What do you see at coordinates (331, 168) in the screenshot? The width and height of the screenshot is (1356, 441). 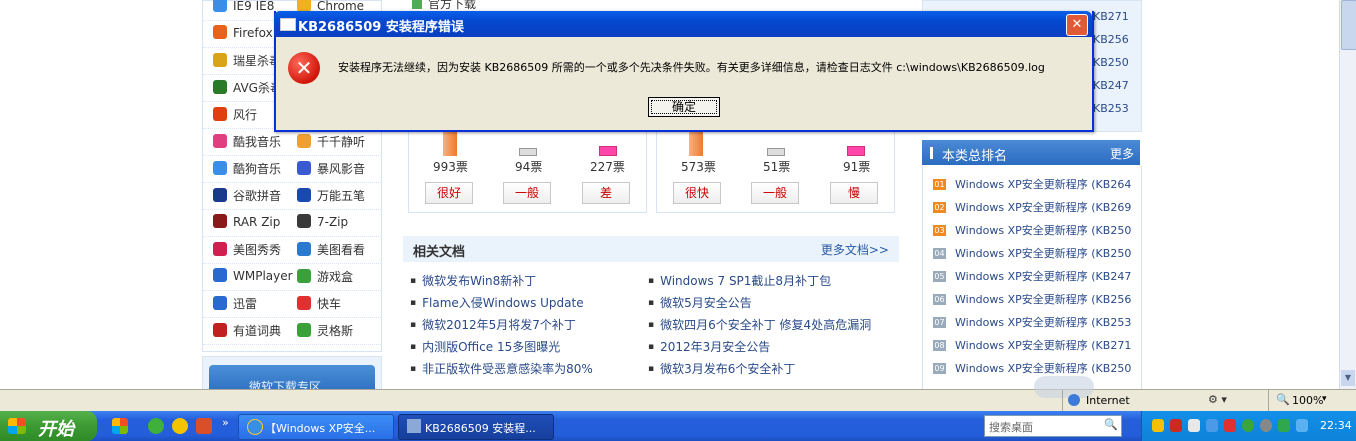 I see `software-link: 暴风影音` at bounding box center [331, 168].